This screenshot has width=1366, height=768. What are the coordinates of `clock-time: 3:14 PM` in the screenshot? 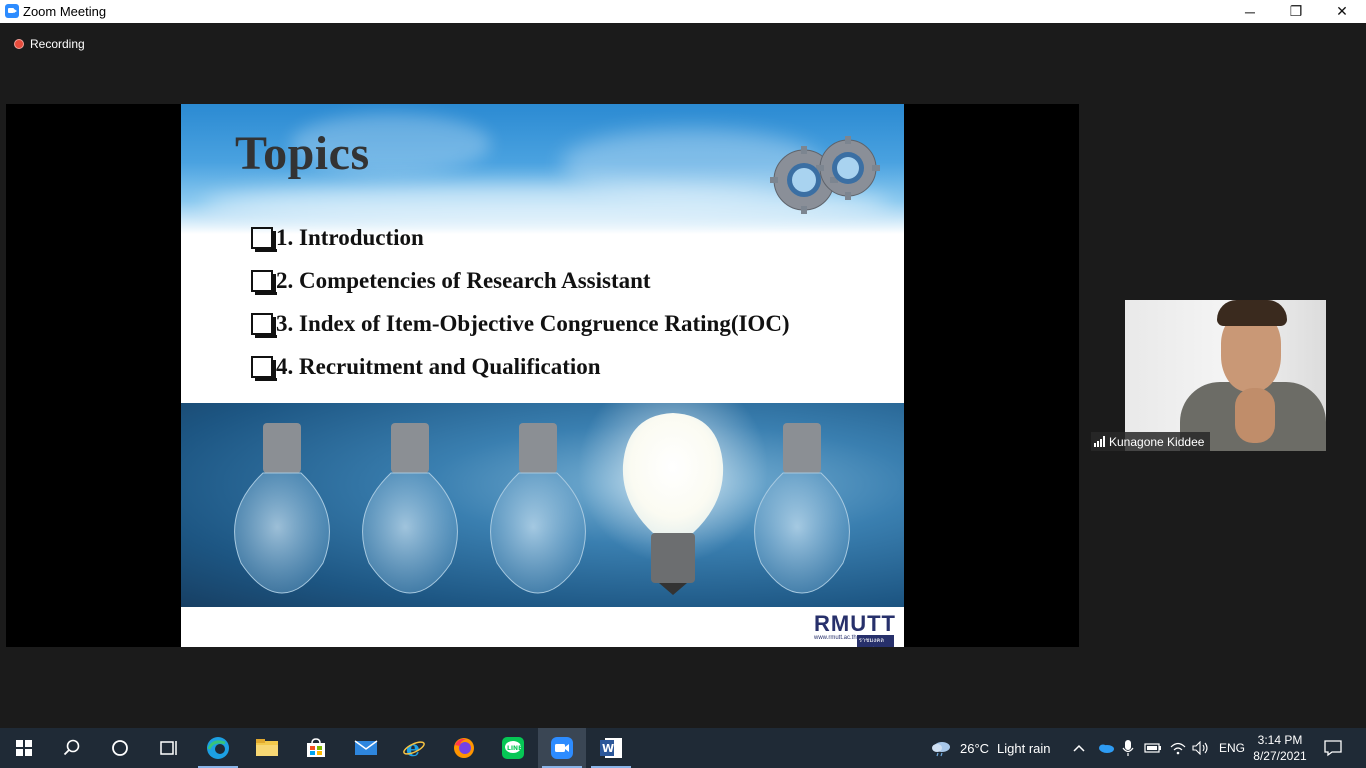 It's located at (1280, 740).